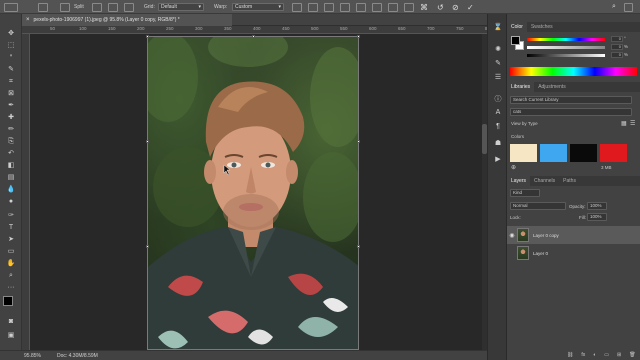  Describe the element at coordinates (11, 335) in the screenshot. I see `screen-mode-icon: ▣` at that location.